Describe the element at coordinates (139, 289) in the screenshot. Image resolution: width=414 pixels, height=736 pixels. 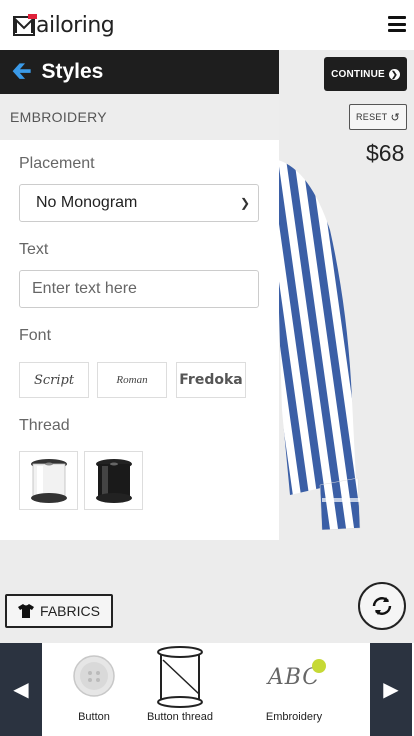
I see `monogram-text-input: Enter text here` at that location.